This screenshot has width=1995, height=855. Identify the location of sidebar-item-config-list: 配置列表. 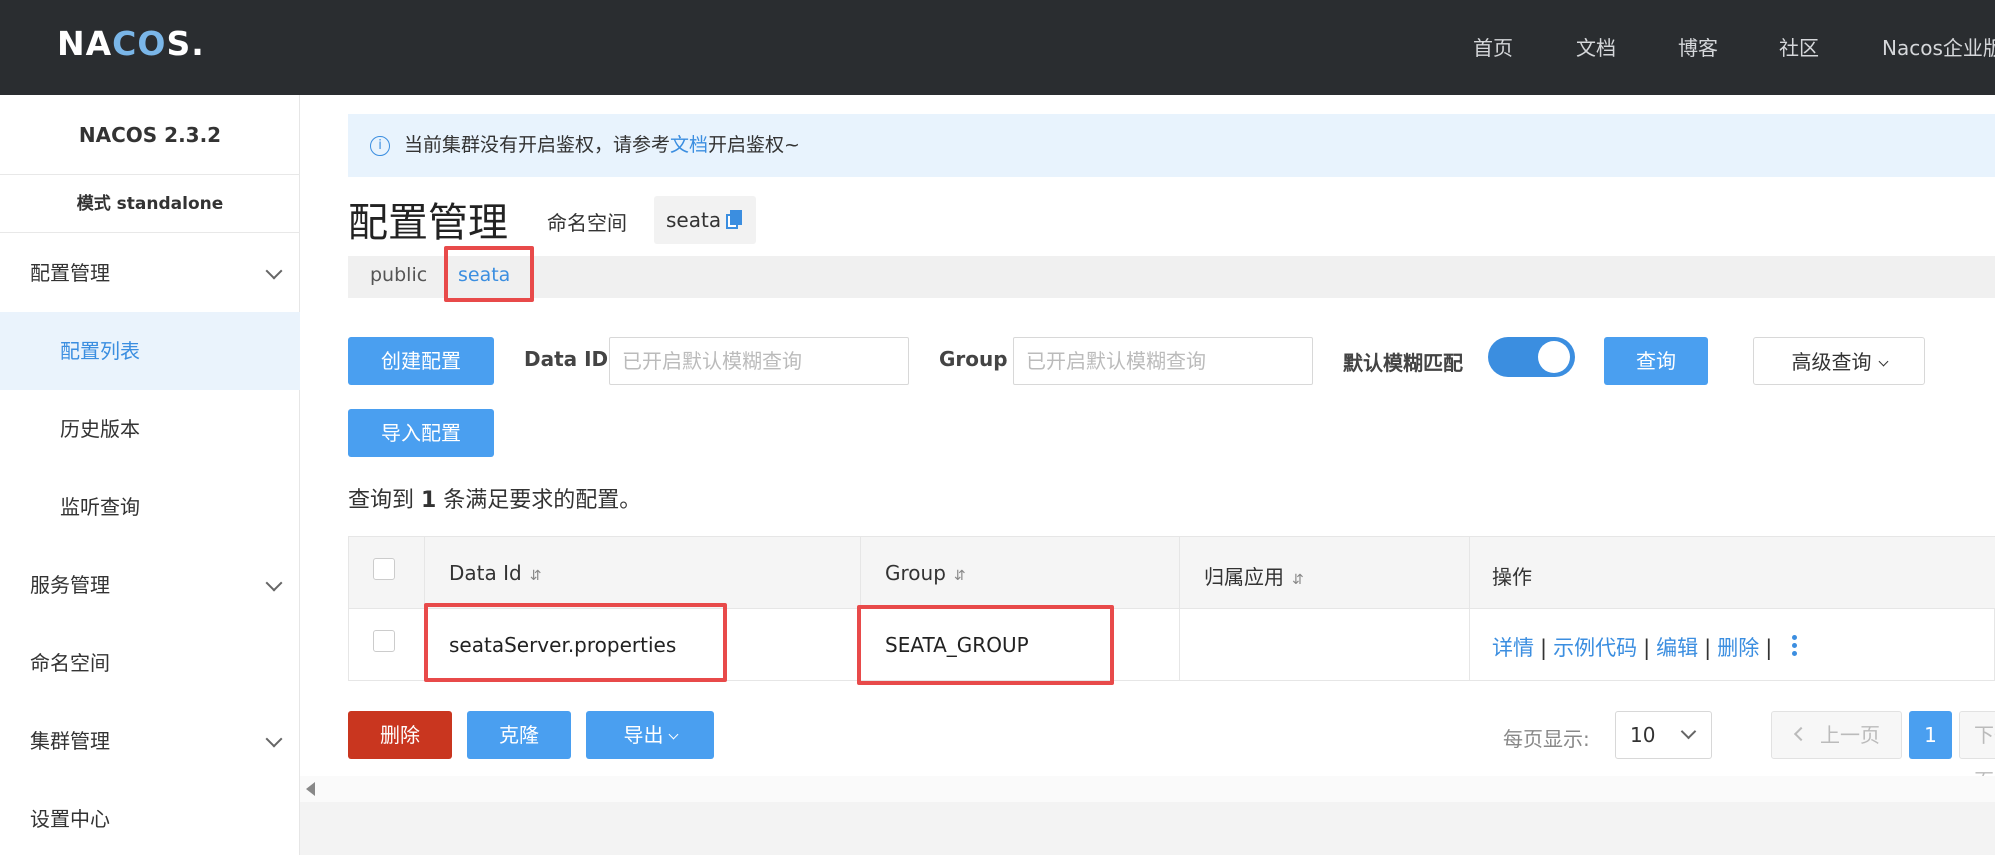
(150, 351).